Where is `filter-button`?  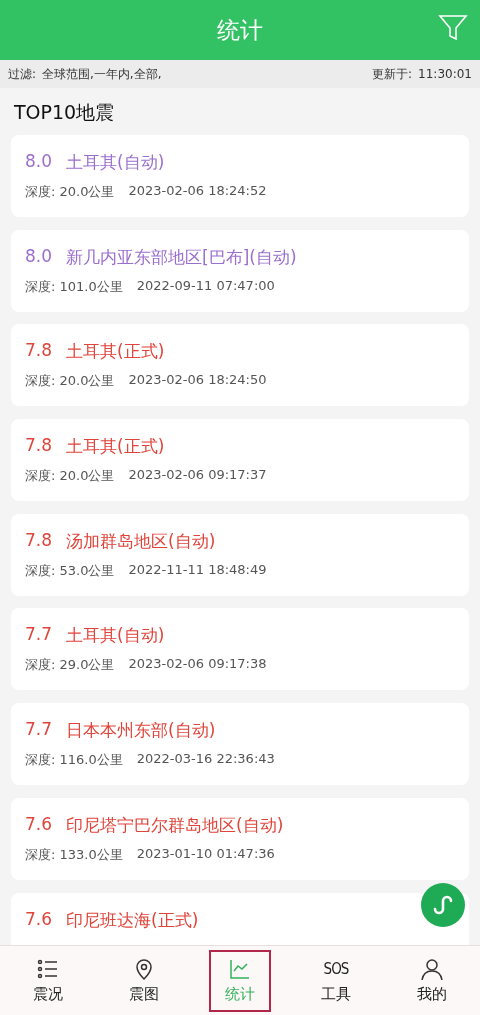 filter-button is located at coordinates (453, 28).